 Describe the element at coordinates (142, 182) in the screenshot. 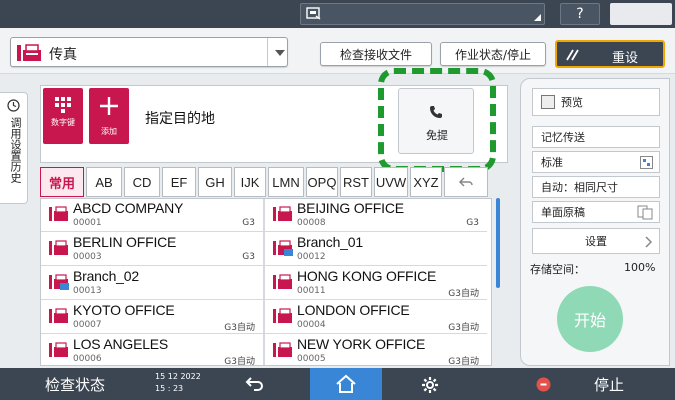

I see `tab-cd: CD` at that location.